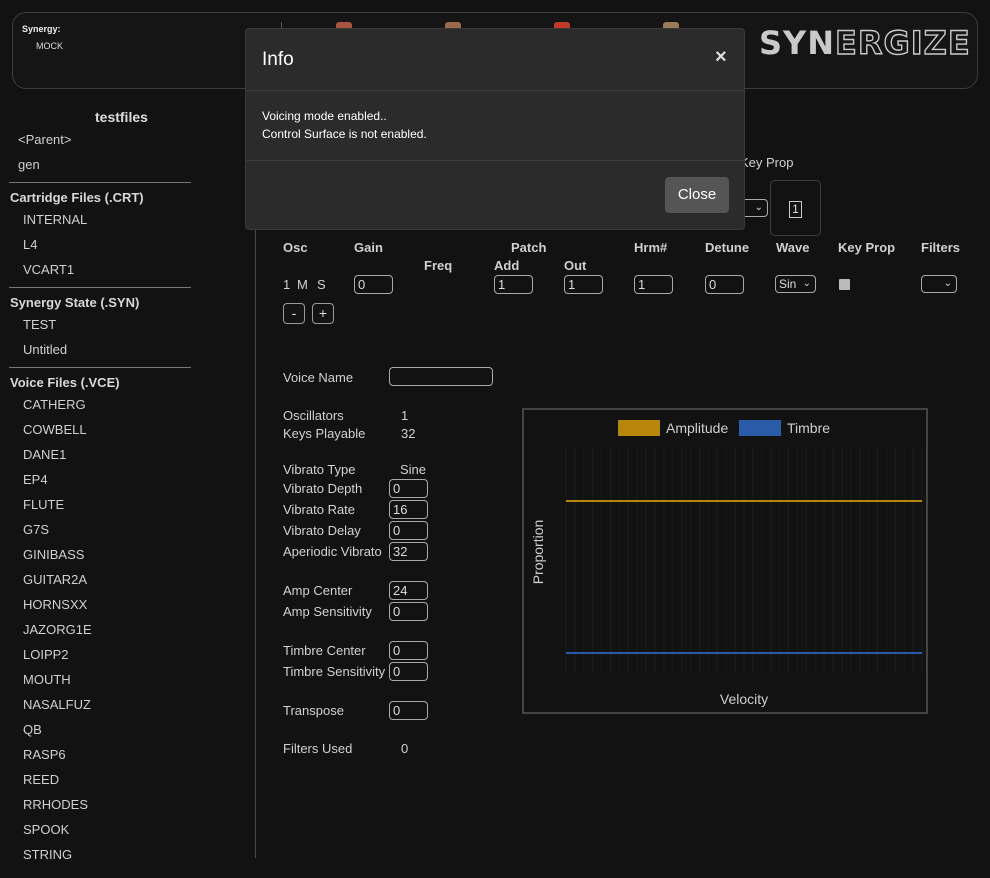  What do you see at coordinates (318, 748) in the screenshot?
I see `filters-used-label: Filters Used` at bounding box center [318, 748].